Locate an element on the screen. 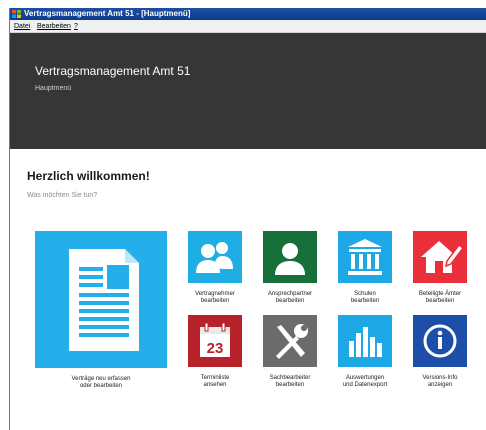  welcome-question: Was möchten Sie tun? is located at coordinates (62, 195).